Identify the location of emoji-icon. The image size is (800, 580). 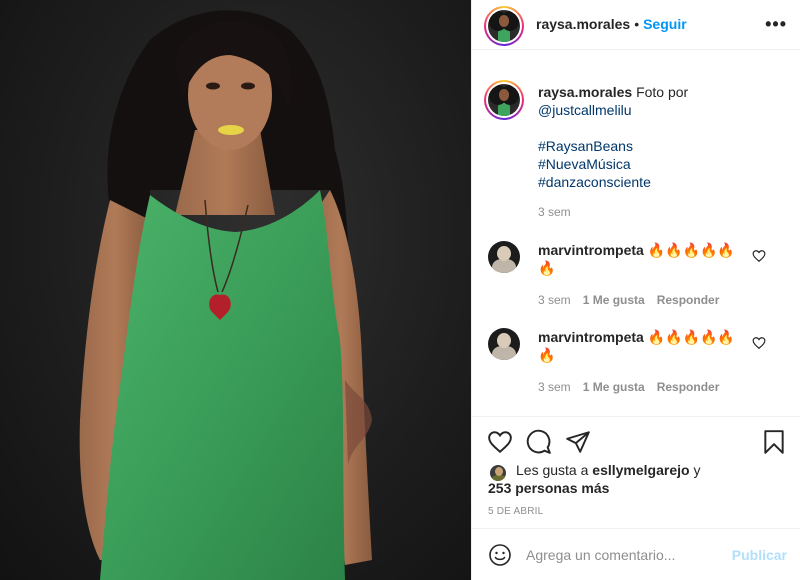
(500, 555).